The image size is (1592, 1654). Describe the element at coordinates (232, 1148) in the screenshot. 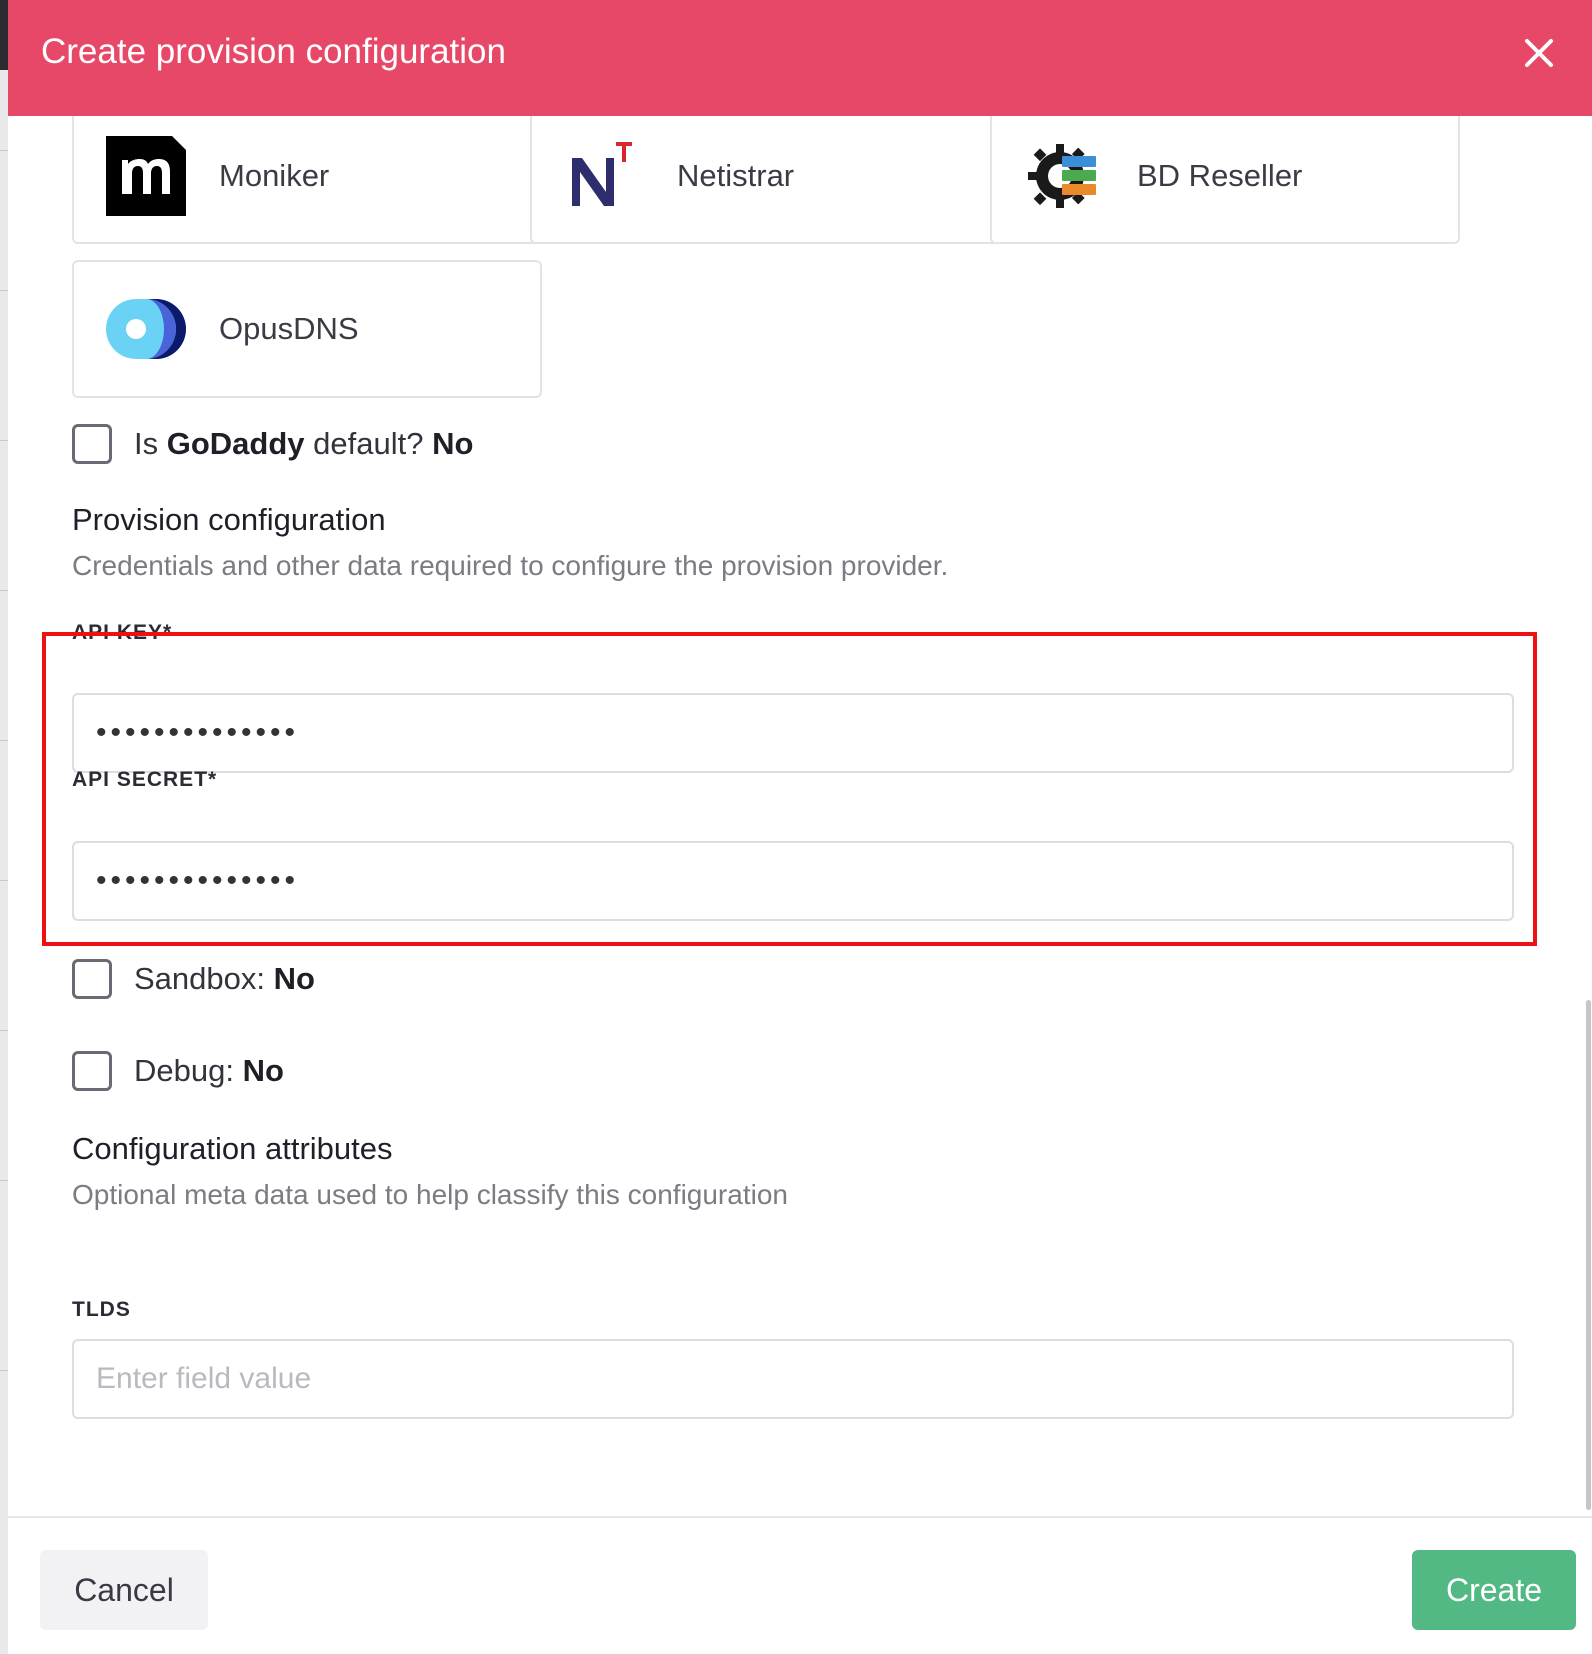

I see `config-attributes-title: Configuration attributes` at that location.